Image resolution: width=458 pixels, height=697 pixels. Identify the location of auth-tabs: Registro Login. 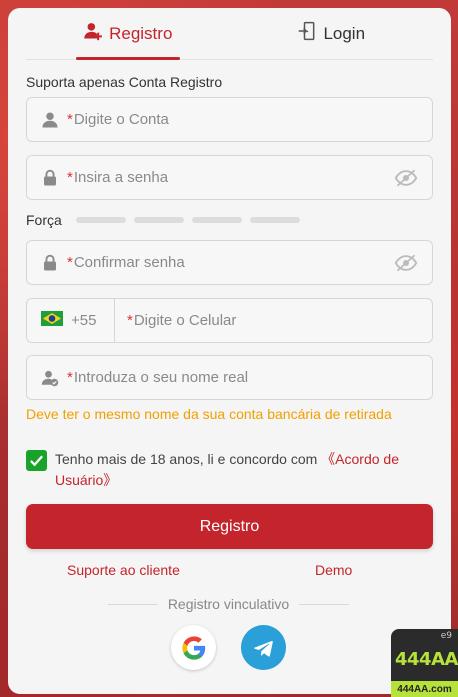
(229, 34).